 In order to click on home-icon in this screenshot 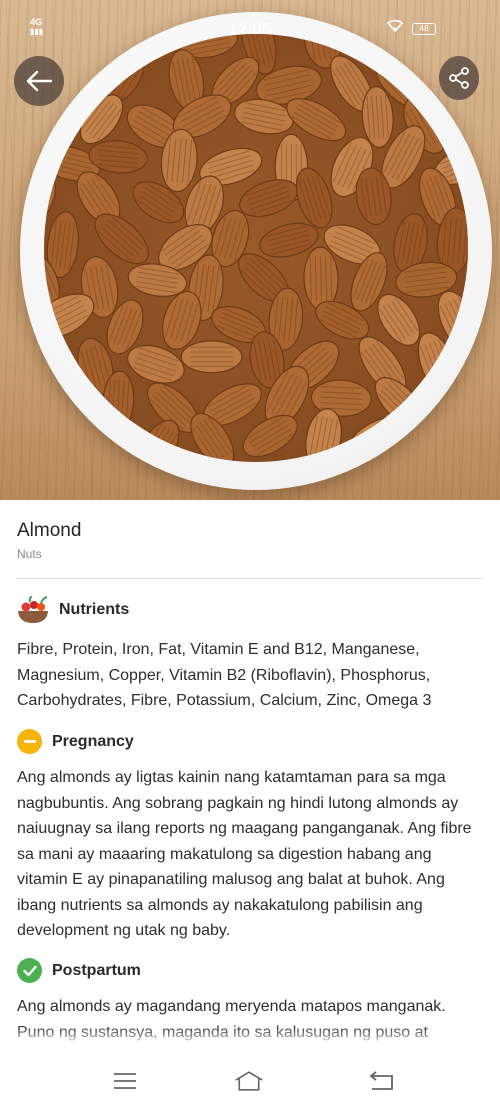, I will do `click(249, 1081)`.